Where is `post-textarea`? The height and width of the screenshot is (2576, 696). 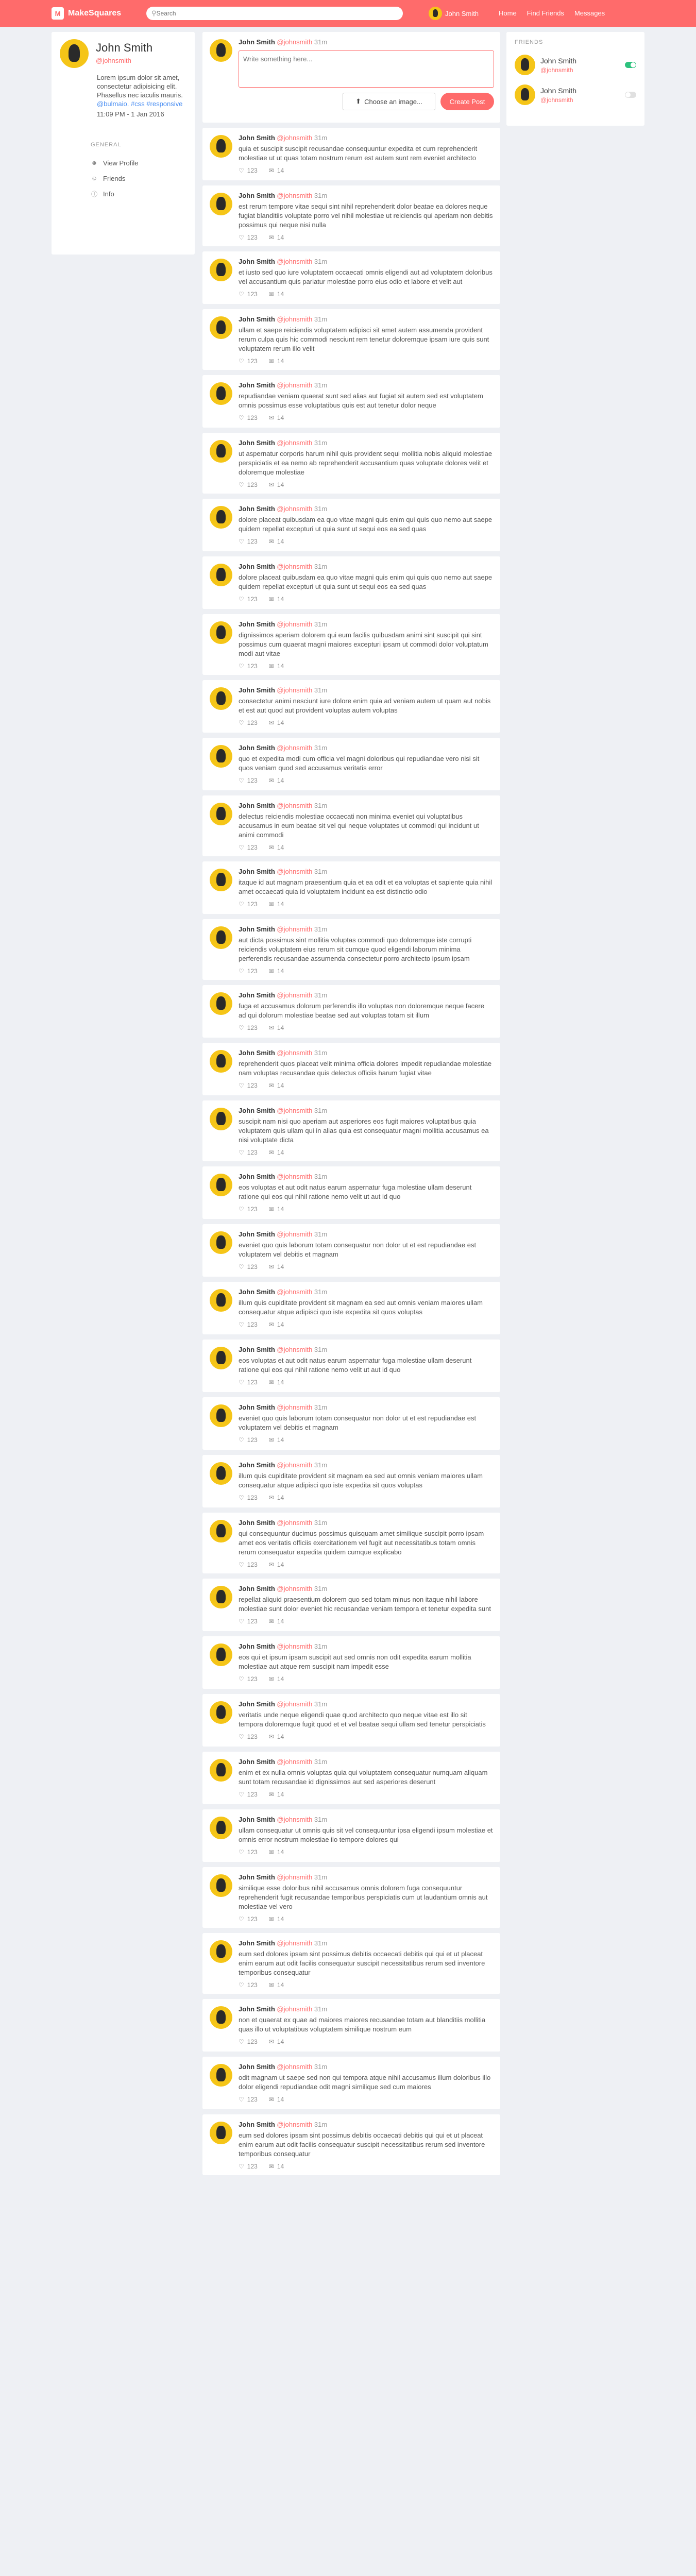
post-textarea is located at coordinates (366, 69).